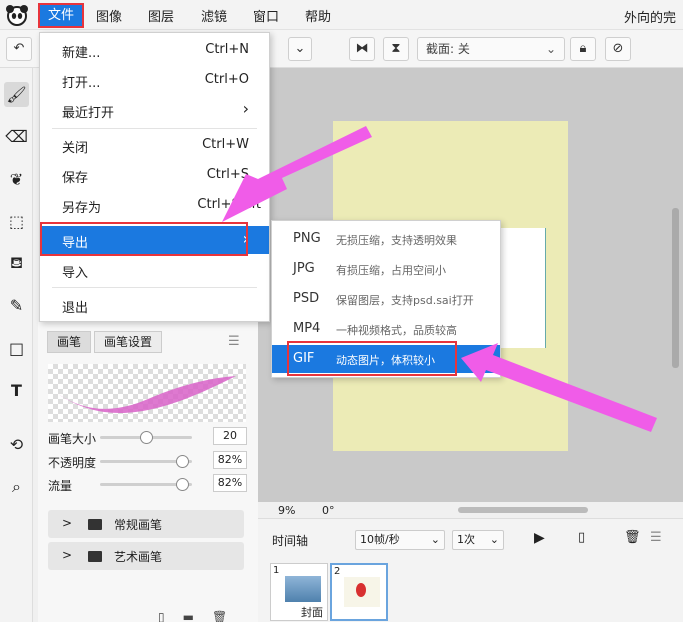 Image resolution: width=683 pixels, height=622 pixels. Describe the element at coordinates (95, 556) in the screenshot. I see `folder-icon` at that location.